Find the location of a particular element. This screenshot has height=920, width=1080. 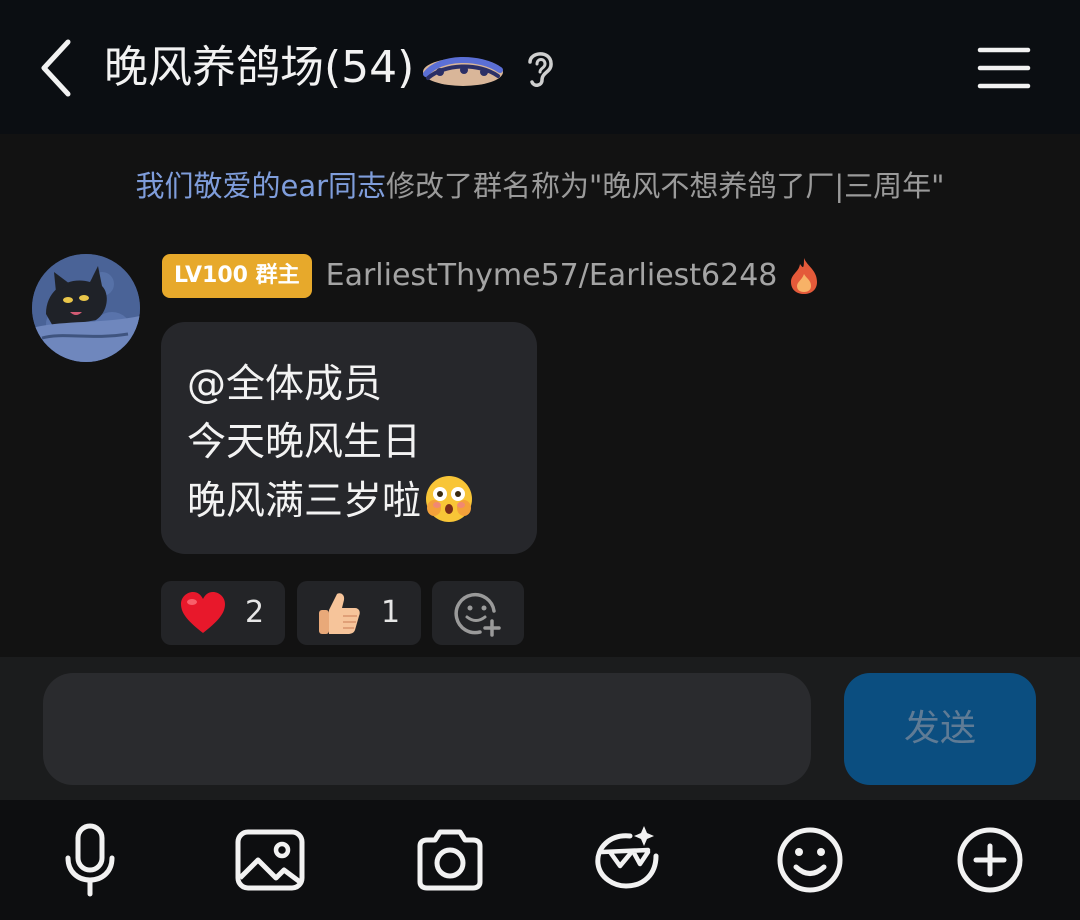

reaction-count: 2 is located at coordinates (255, 612).